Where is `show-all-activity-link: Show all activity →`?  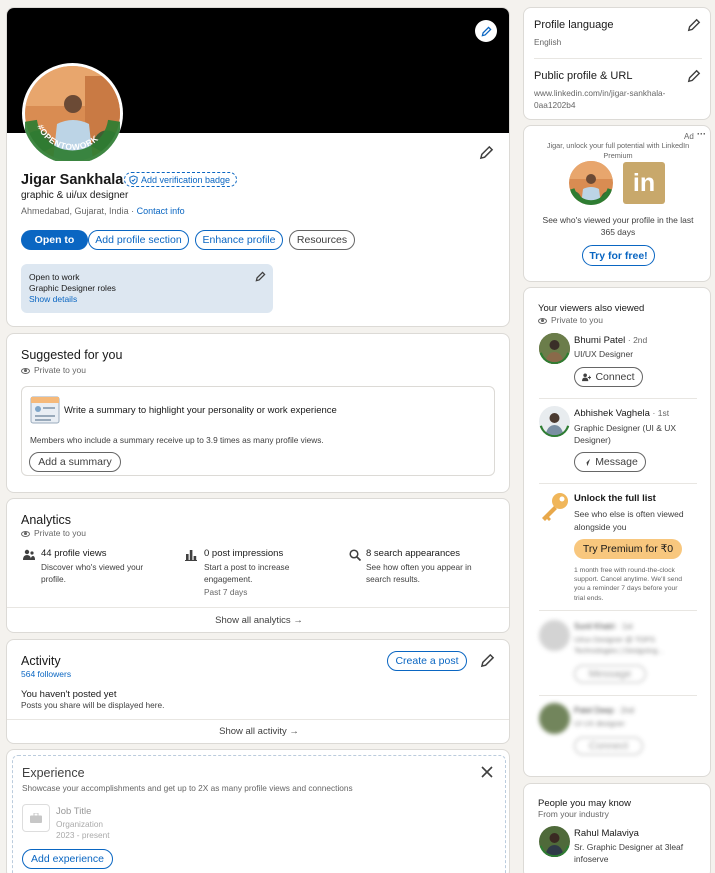
show-all-activity-link: Show all activity → is located at coordinates (258, 731).